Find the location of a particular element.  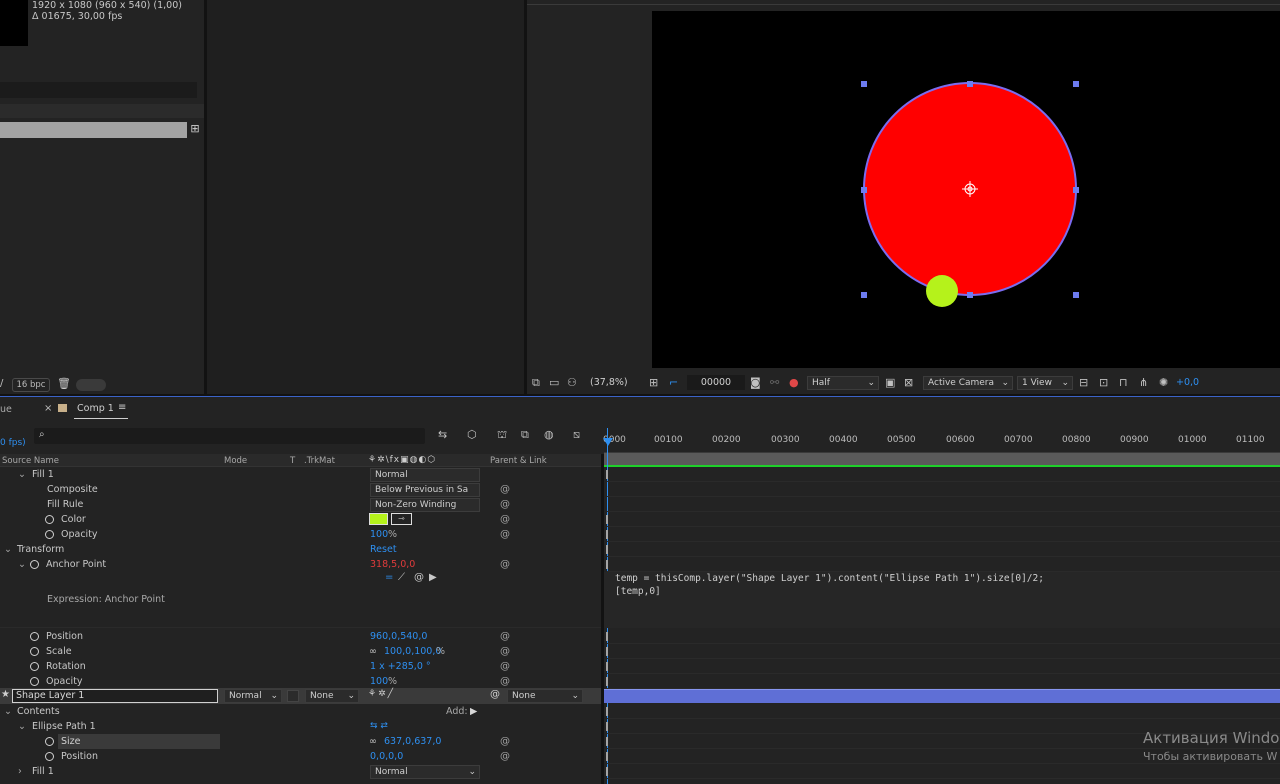

property-row: ⌄ Ellipse Path 1 ⇆ ⇄ is located at coordinates (300, 726).